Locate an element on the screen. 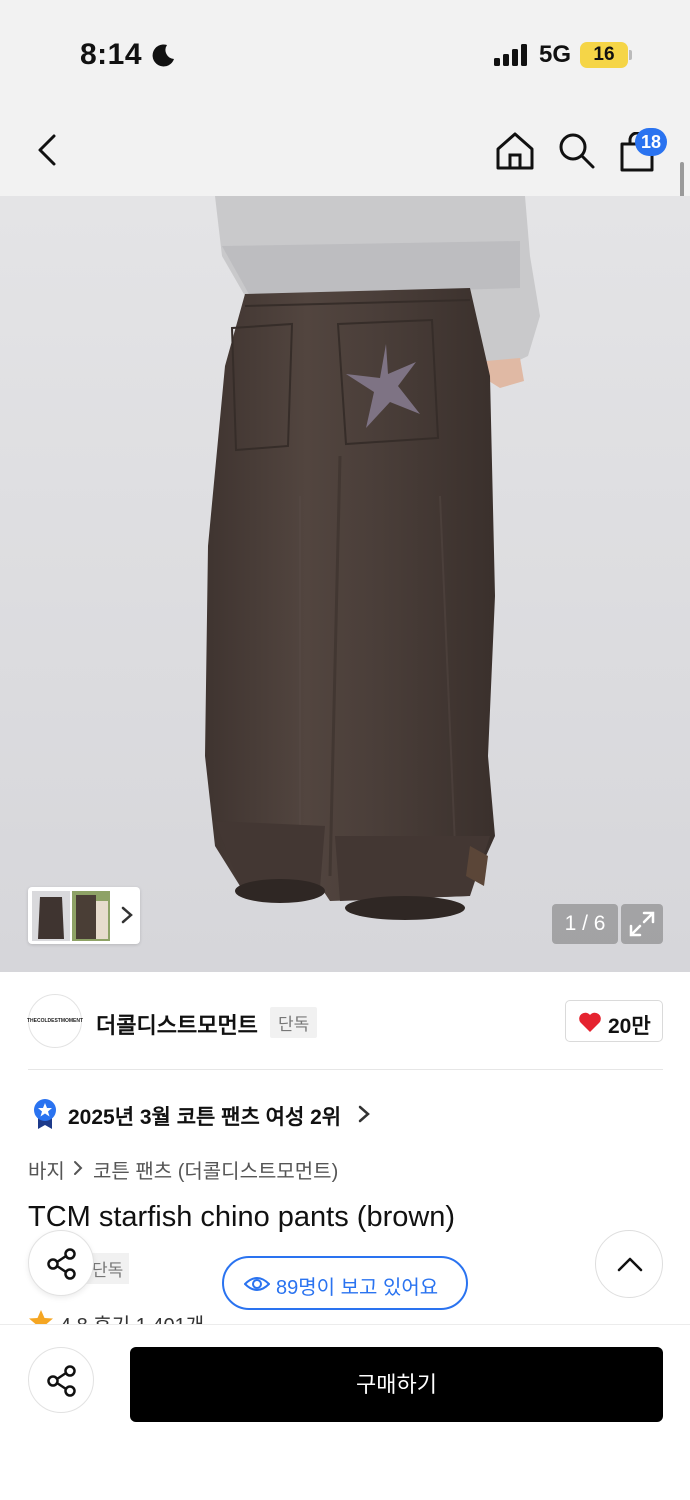 The image size is (690, 1500). ranking-badge-icon is located at coordinates (45, 1114).